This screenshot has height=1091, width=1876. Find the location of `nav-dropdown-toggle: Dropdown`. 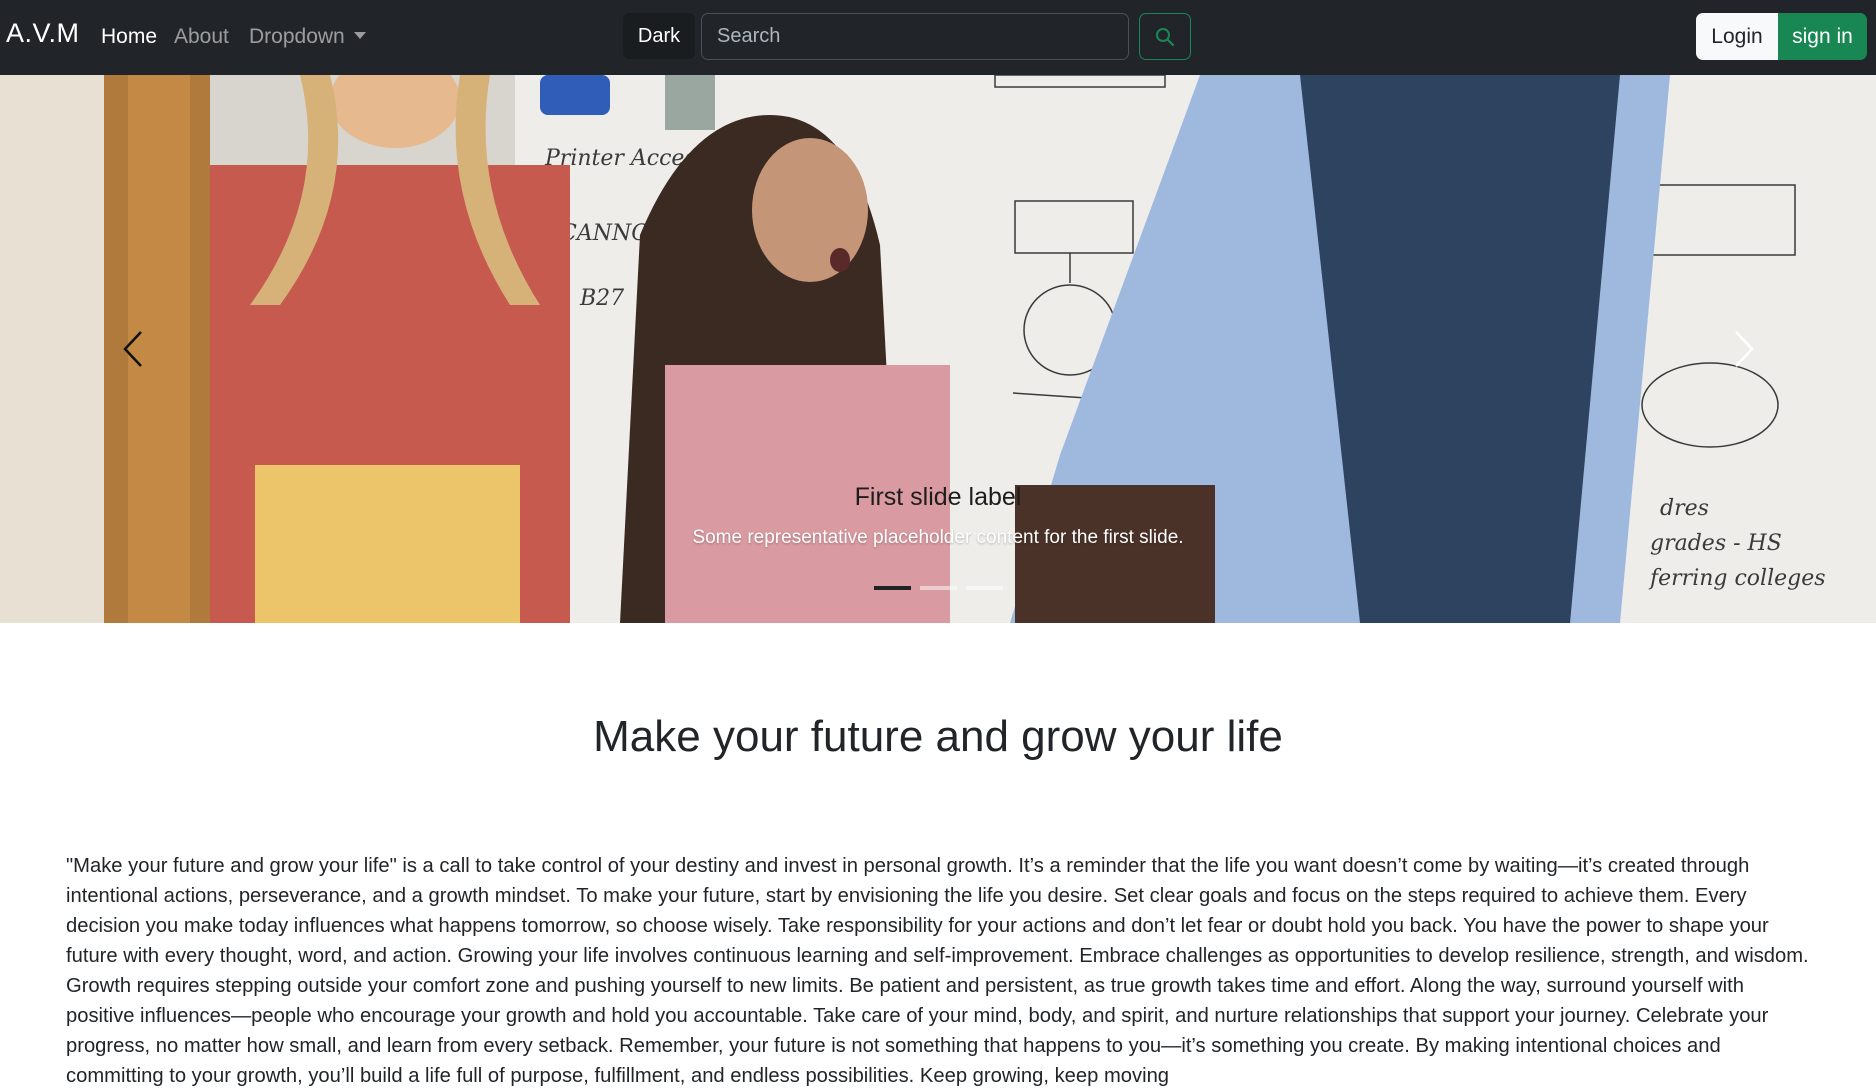

nav-dropdown-toggle: Dropdown is located at coordinates (307, 37).